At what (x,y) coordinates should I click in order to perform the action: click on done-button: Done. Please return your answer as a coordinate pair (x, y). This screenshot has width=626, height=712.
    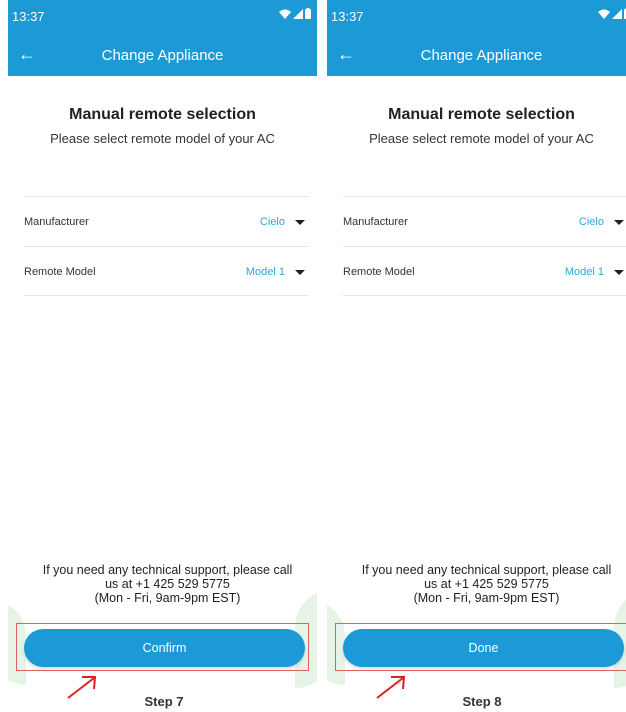
    Looking at the image, I should click on (483, 648).